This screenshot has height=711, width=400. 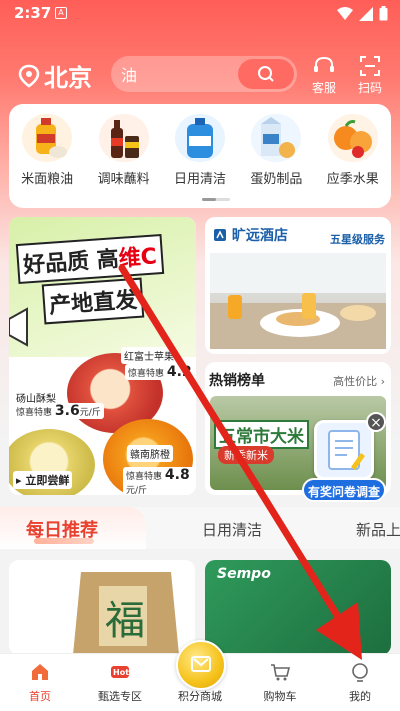 I want to click on nav-home: 首页, so click(x=40, y=682).